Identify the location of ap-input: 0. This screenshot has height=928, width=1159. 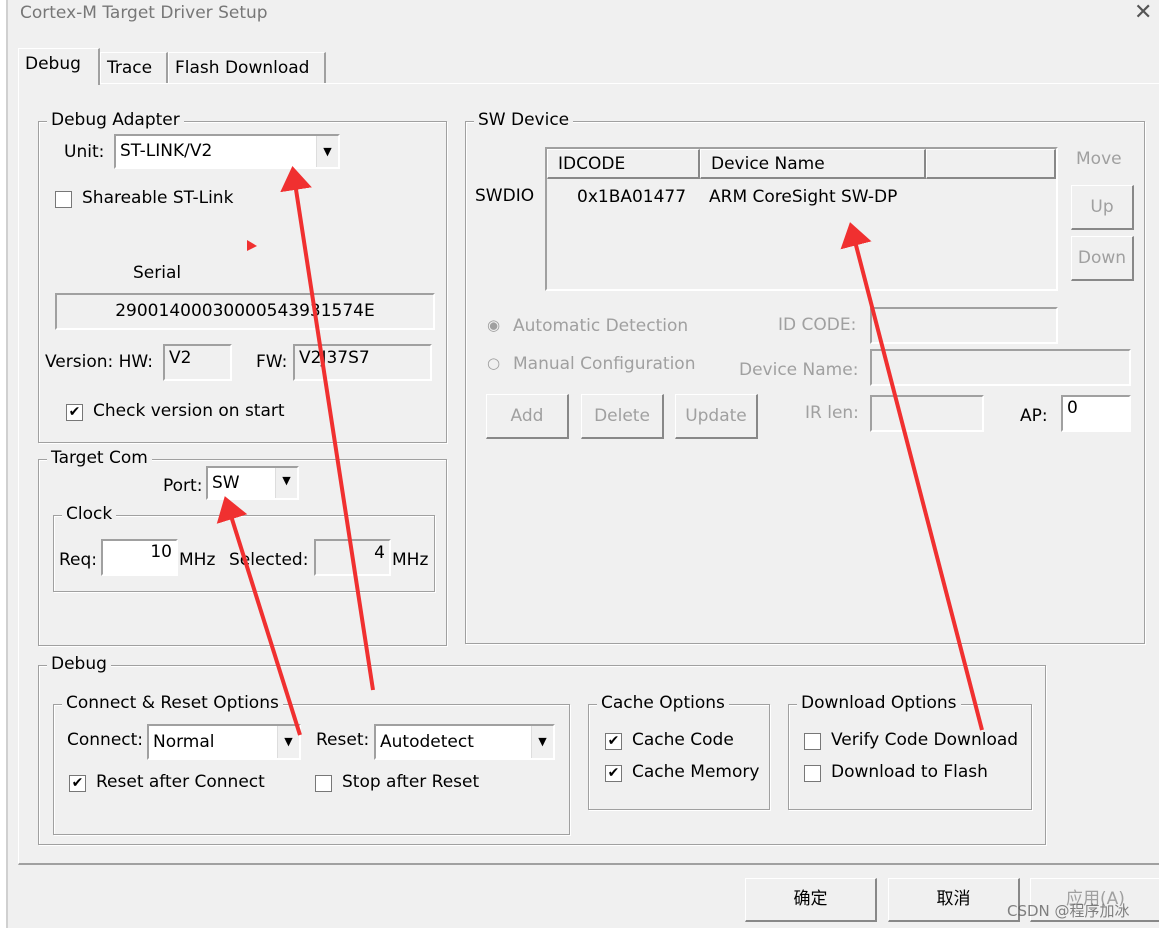
(1096, 413).